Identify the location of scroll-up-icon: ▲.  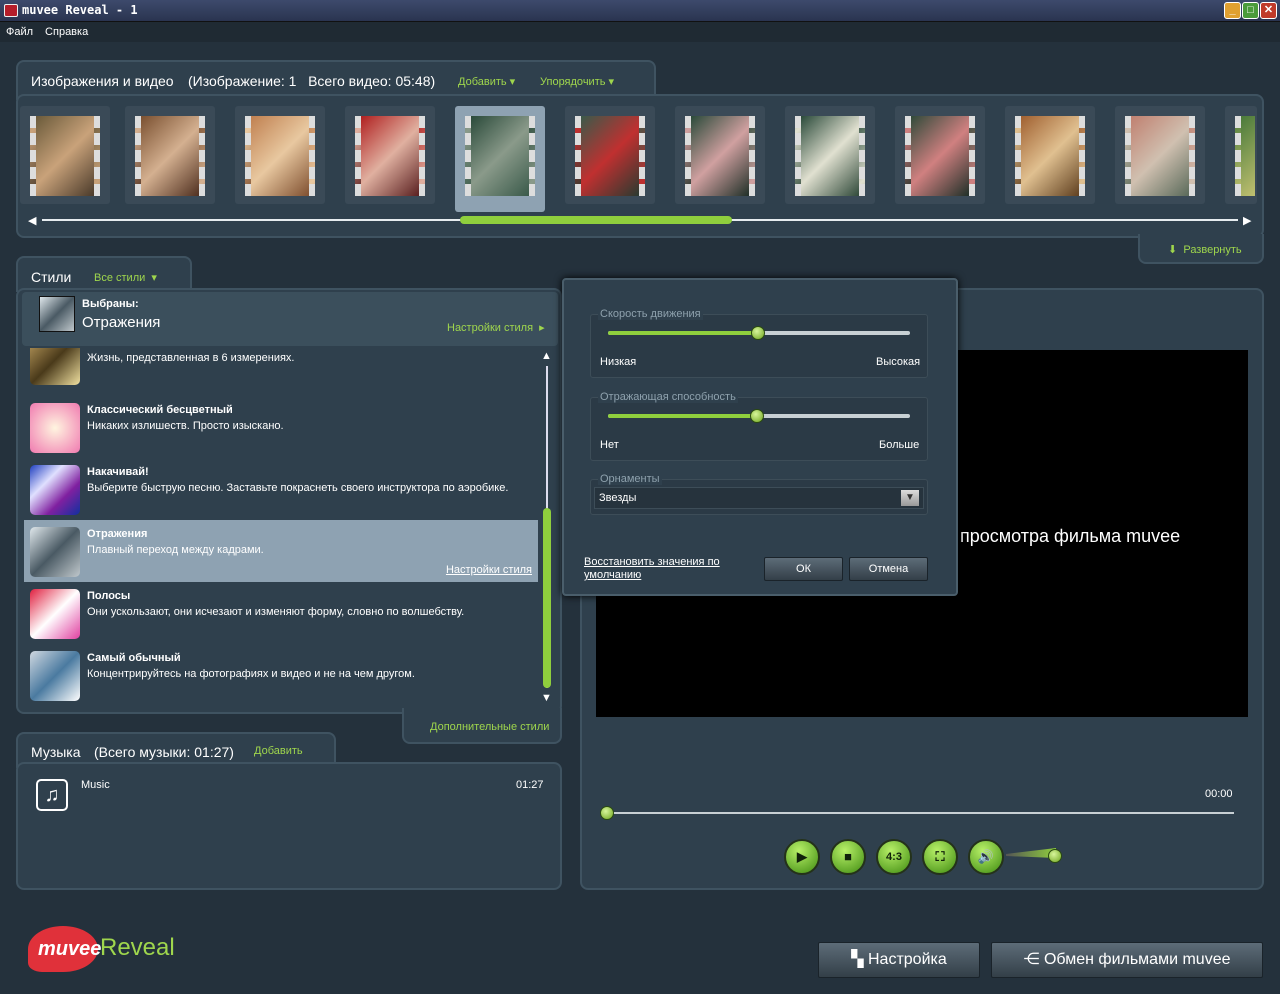
(546, 356).